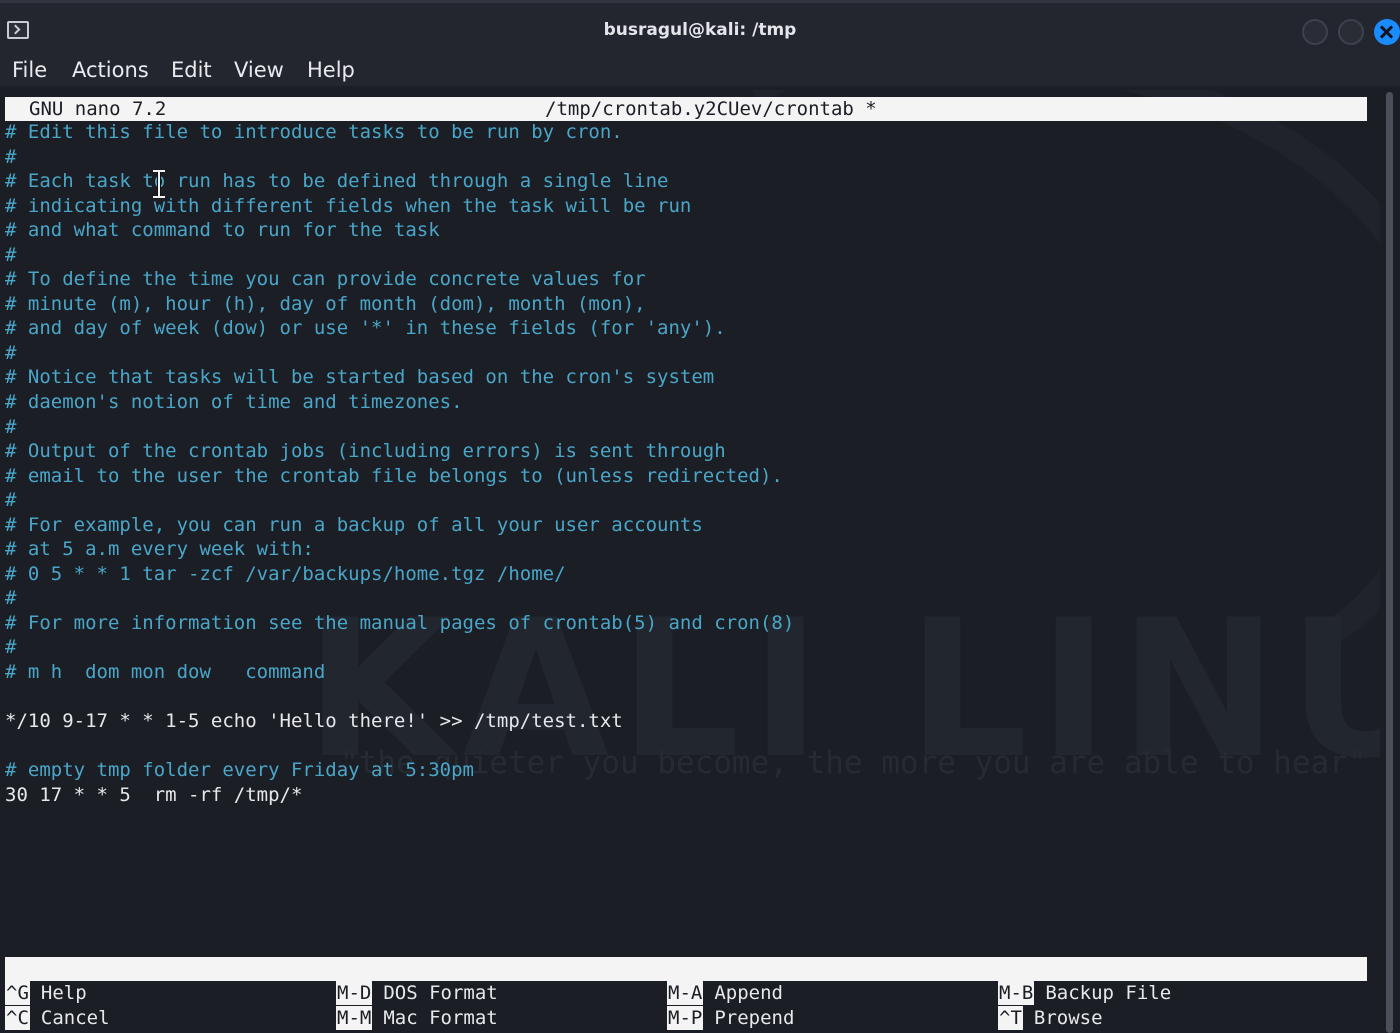  I want to click on shortcut-append: M-A Append, so click(725, 993).